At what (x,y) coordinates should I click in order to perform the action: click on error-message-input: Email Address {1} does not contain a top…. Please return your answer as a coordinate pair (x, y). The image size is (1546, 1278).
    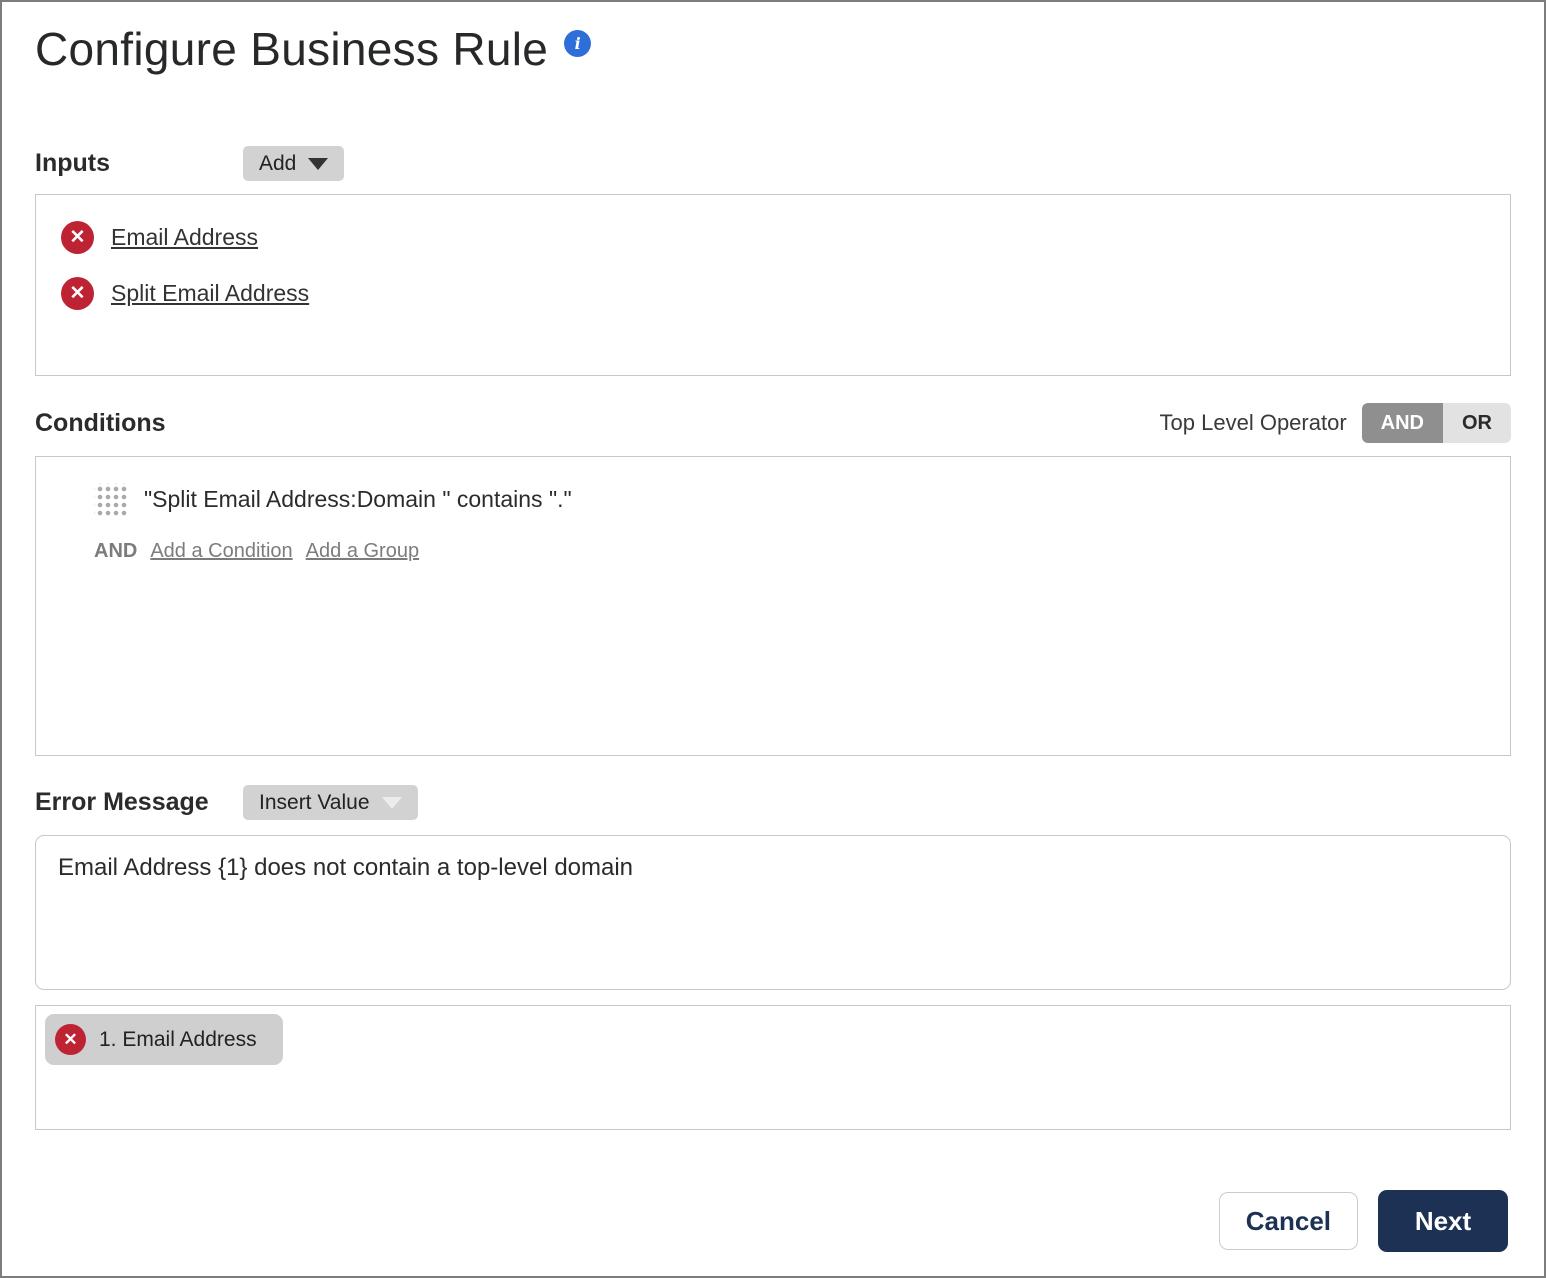
    Looking at the image, I should click on (773, 912).